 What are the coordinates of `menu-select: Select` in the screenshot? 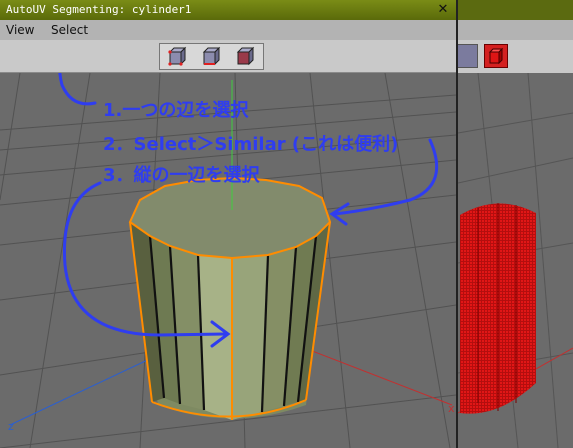 It's located at (69, 30).